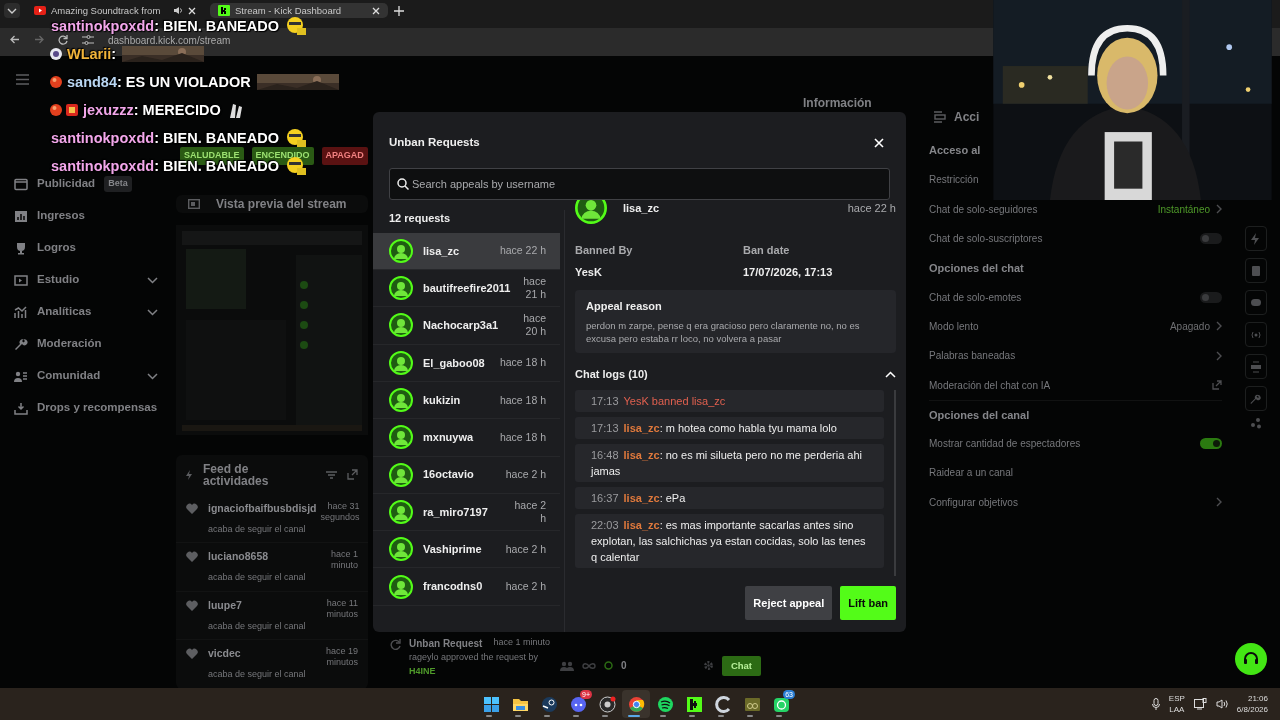  Describe the element at coordinates (63, 40) in the screenshot. I see `reload-icon` at that location.